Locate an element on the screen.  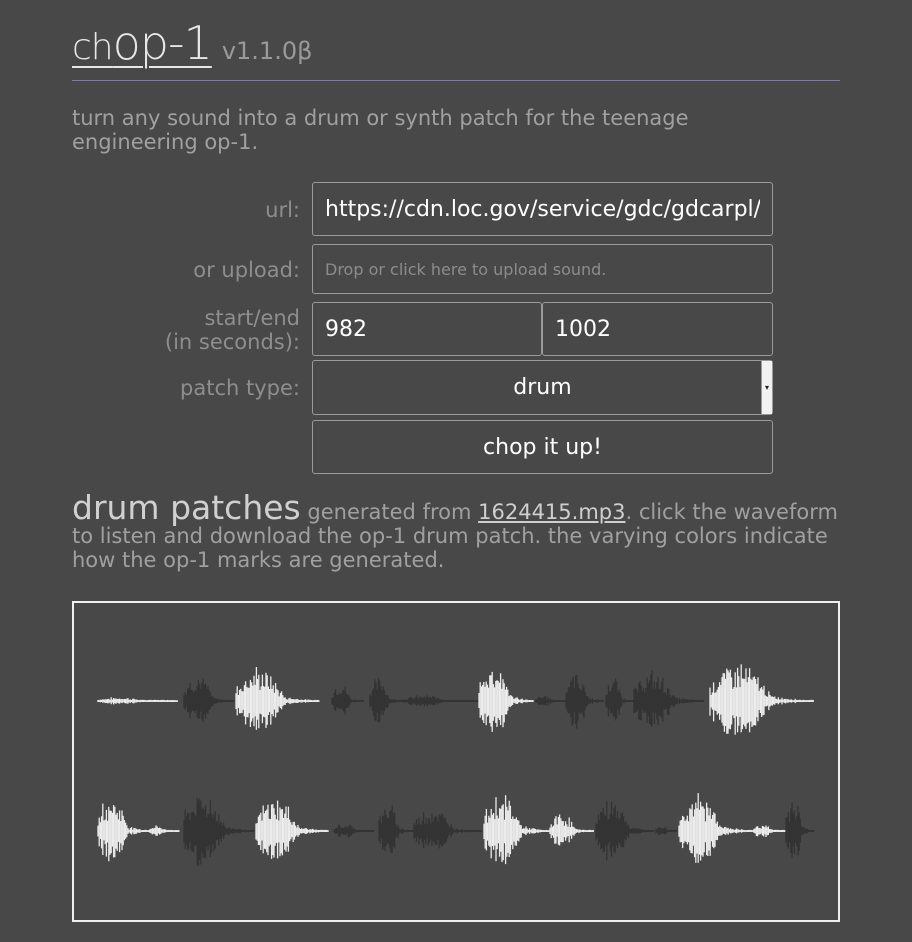
chop-button-label: chop it up! is located at coordinates (542, 447).